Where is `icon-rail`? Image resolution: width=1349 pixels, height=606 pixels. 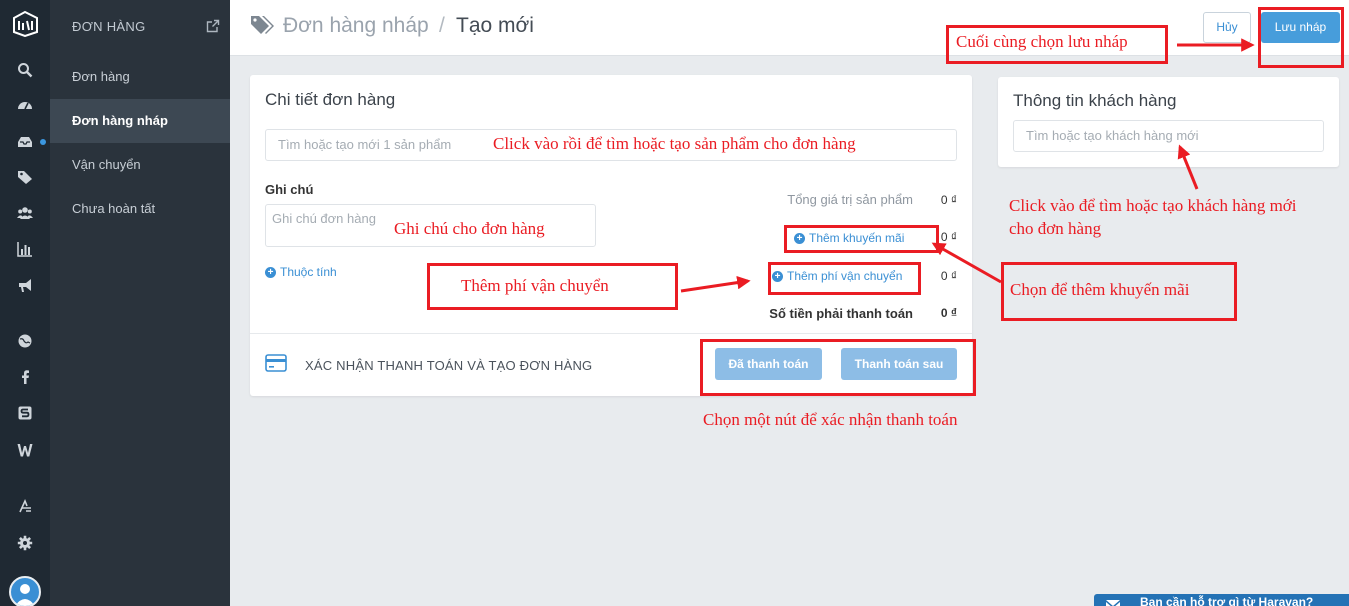
icon-rail is located at coordinates (25, 303).